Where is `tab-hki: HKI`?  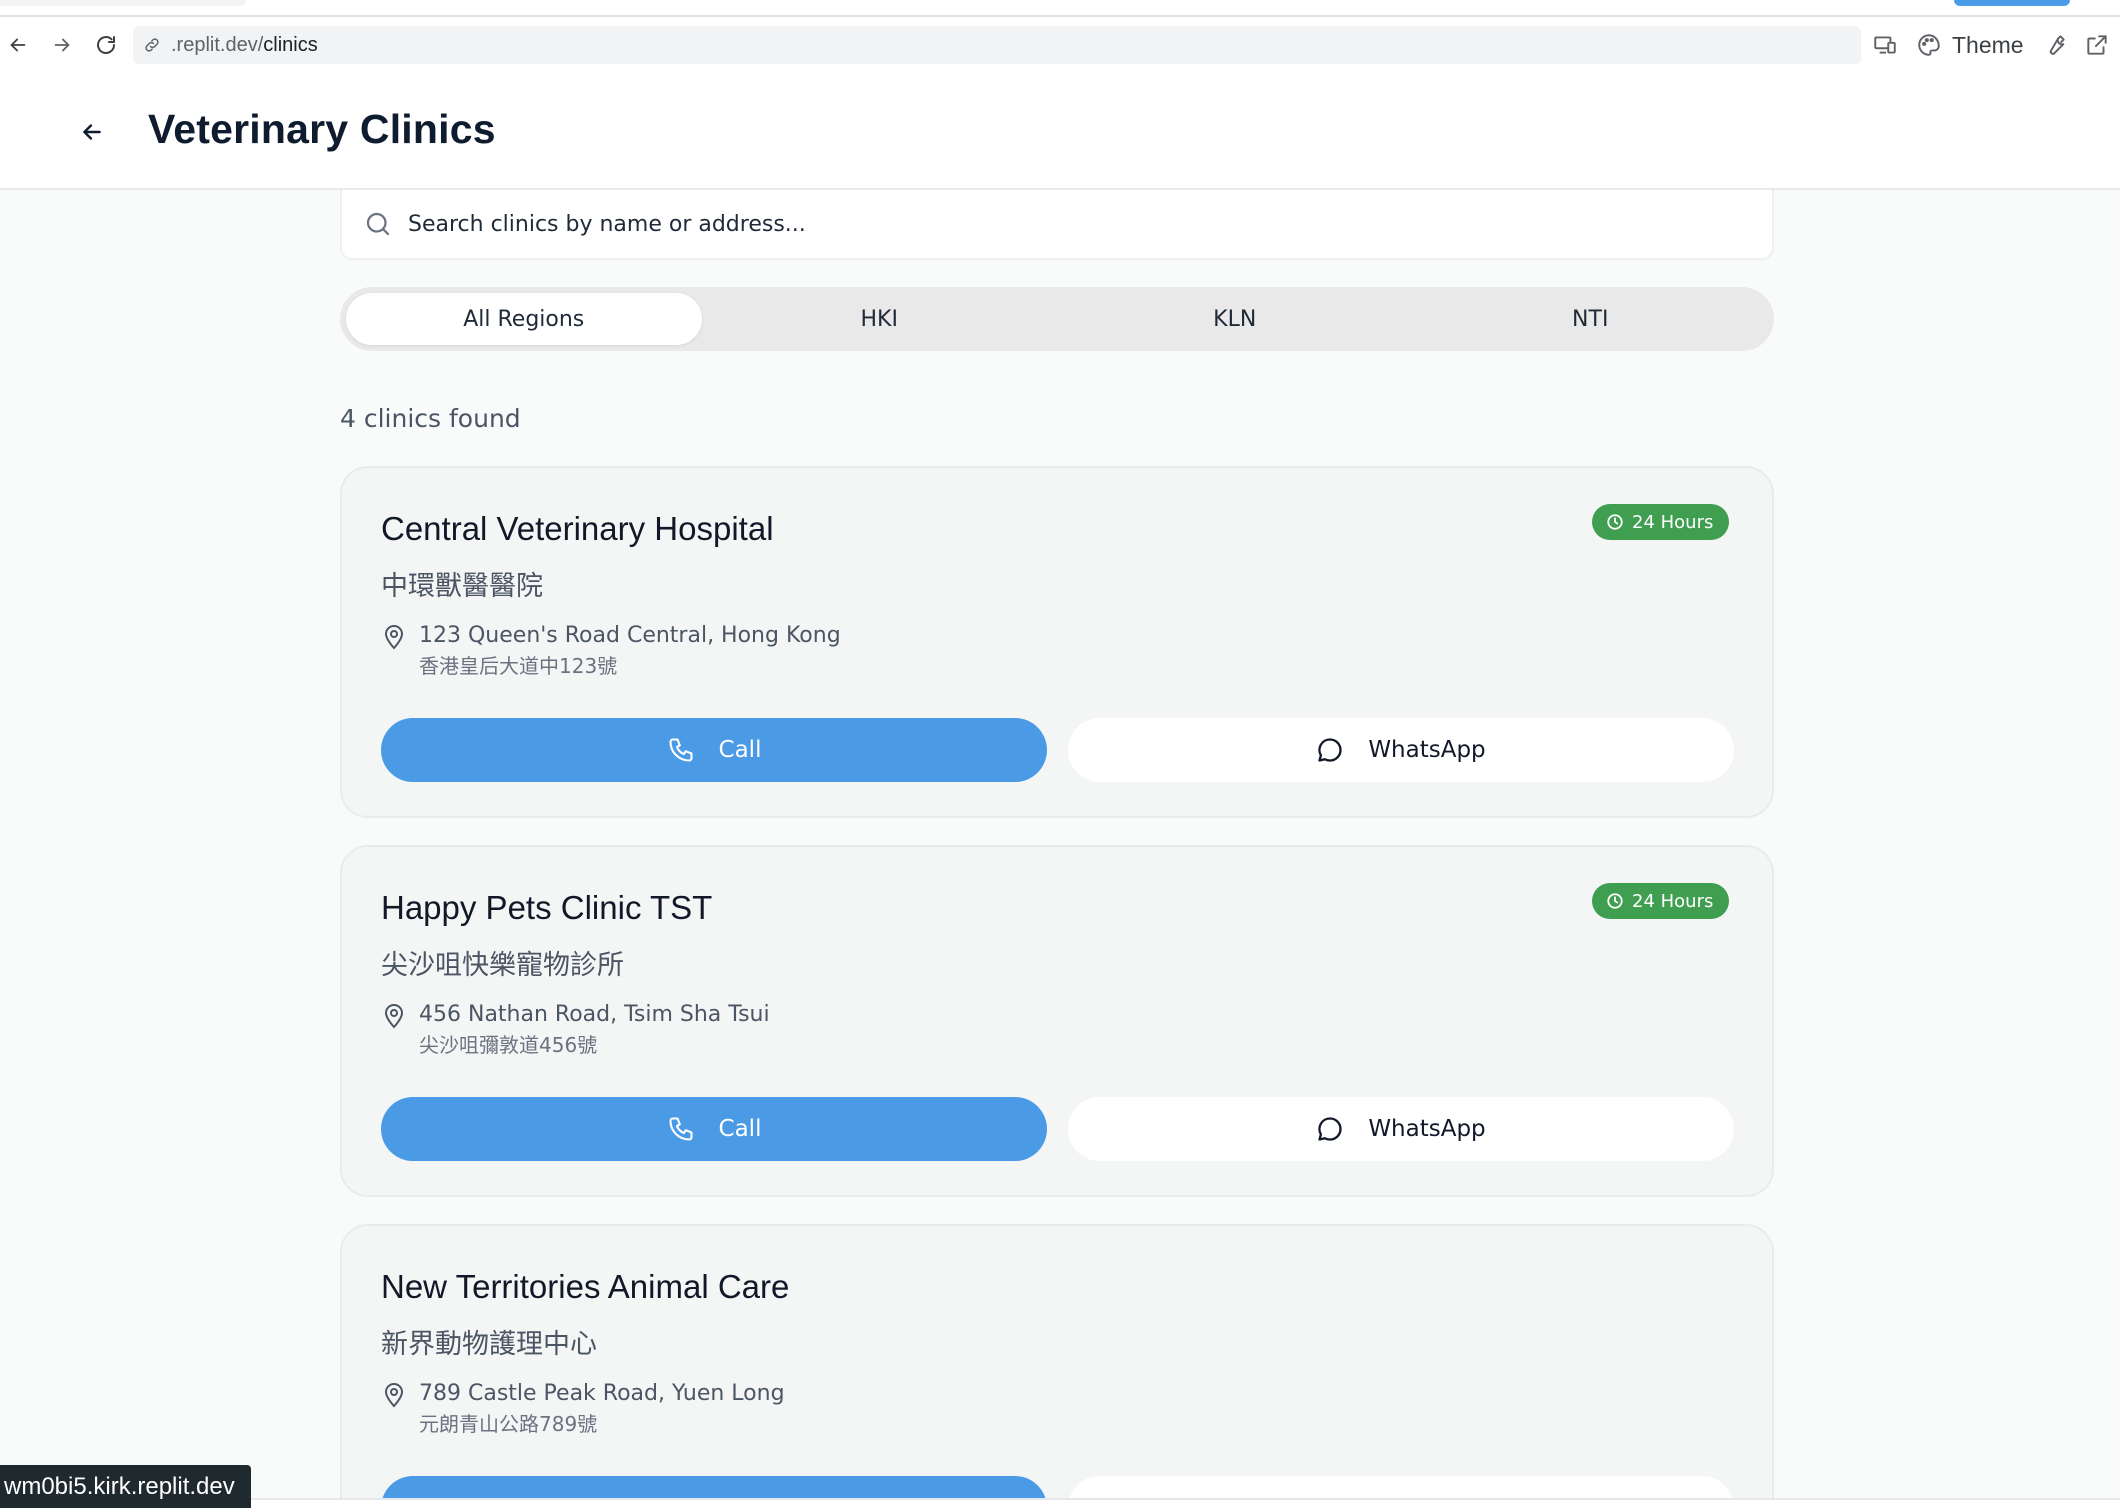 tab-hki: HKI is located at coordinates (880, 319).